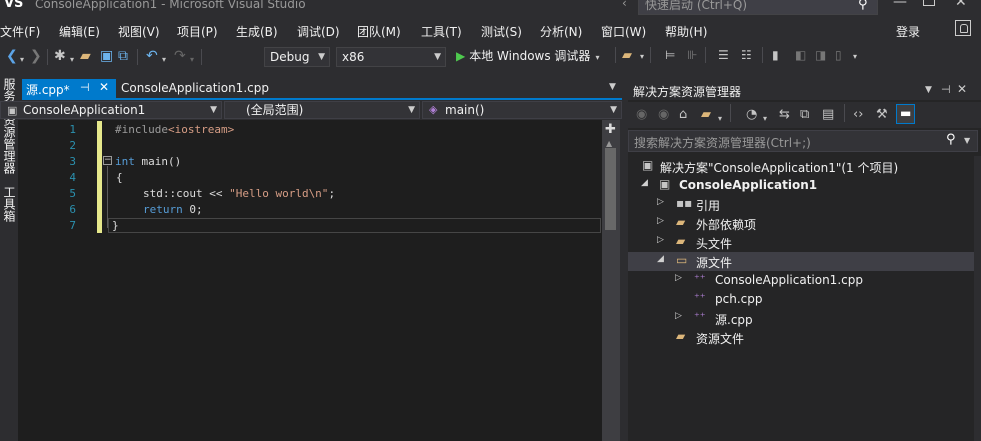 The image size is (981, 441). I want to click on menu-file: 文件(F), so click(20, 31).